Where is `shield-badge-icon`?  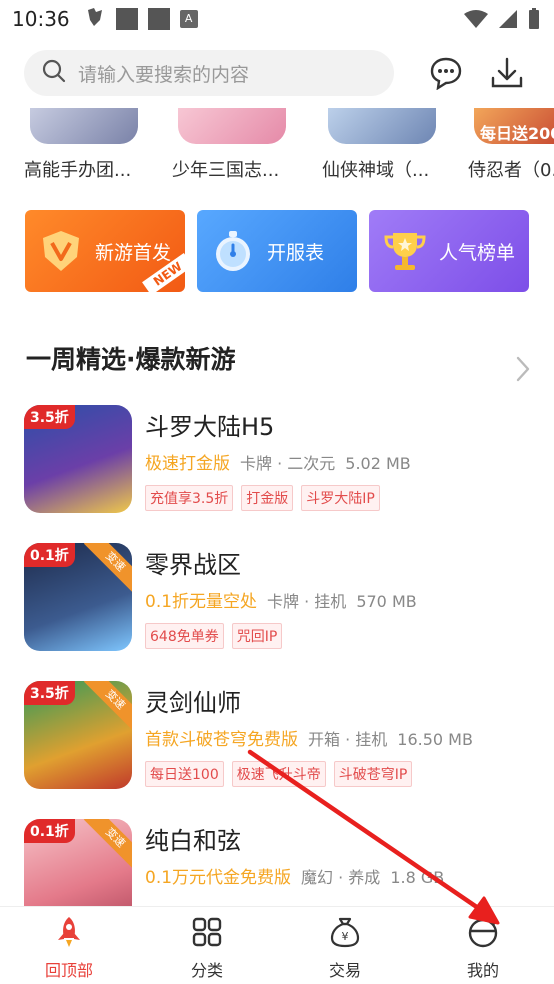
shield-badge-icon is located at coordinates (61, 251).